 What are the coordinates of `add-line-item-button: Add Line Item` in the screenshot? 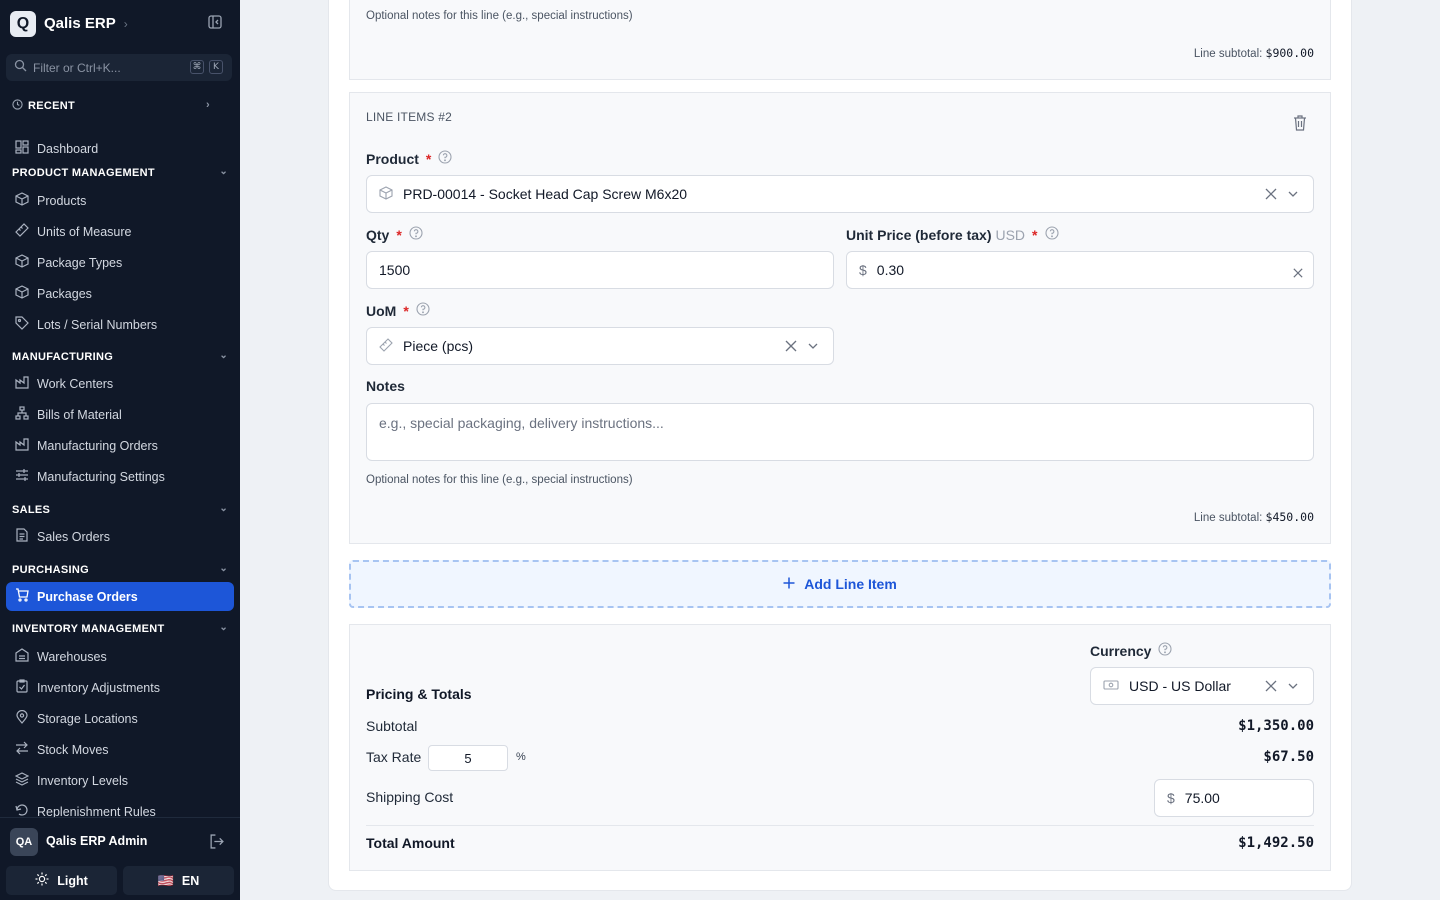 It's located at (840, 584).